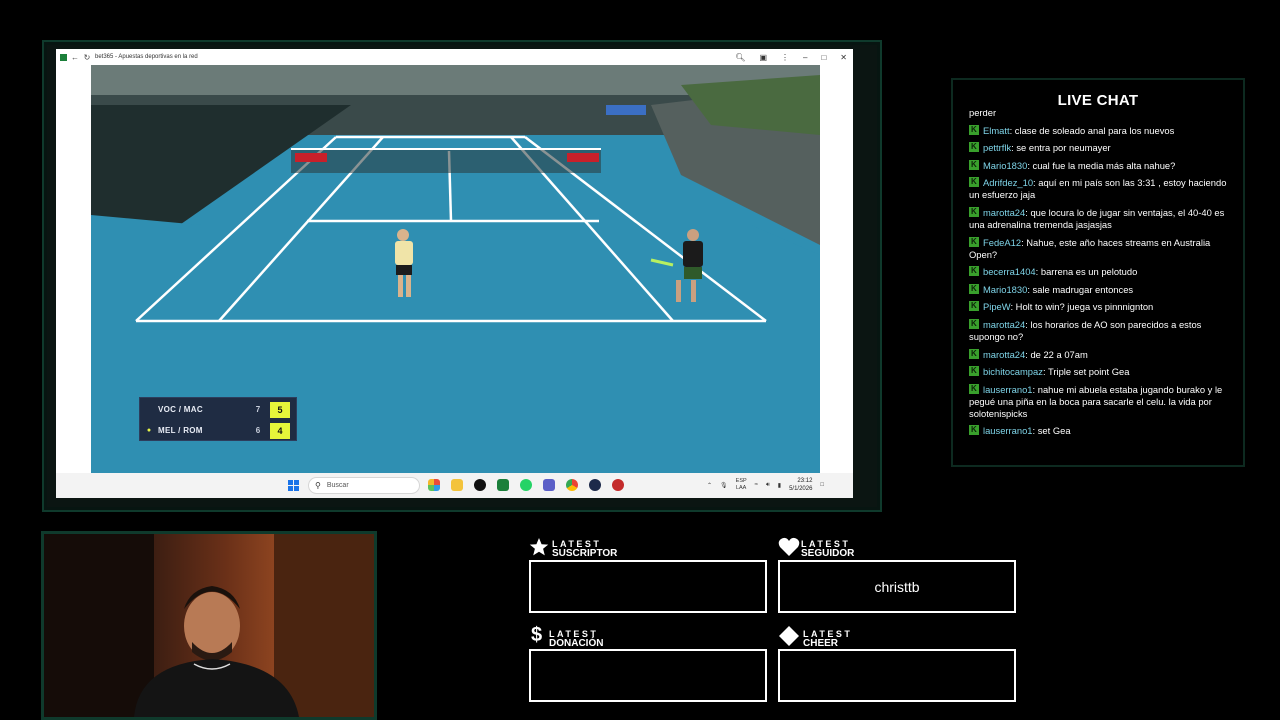 Image resolution: width=1280 pixels, height=720 pixels. Describe the element at coordinates (1089, 272) in the screenshot. I see `chat-text: barrena es un pelotudo` at that location.